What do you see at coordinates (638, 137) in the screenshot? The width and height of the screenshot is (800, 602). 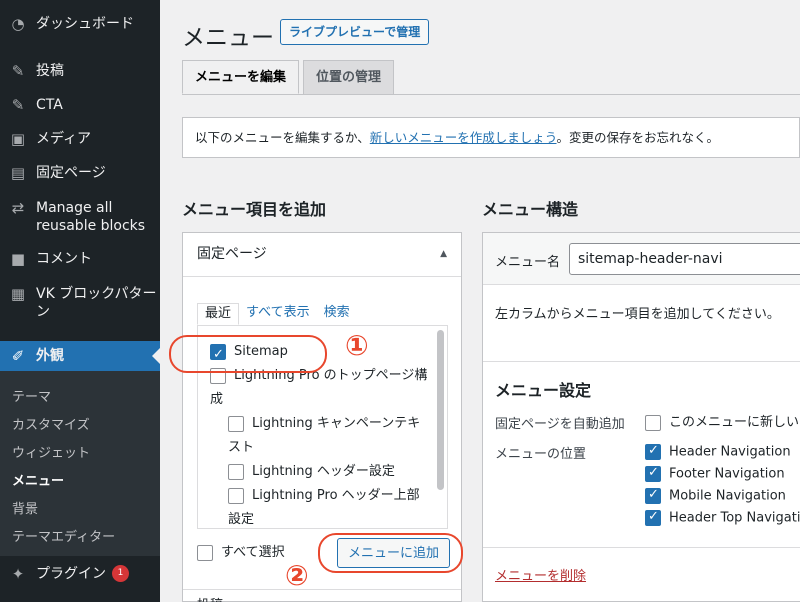 I see `notice-text: 。変更の保存をお忘れなく。` at bounding box center [638, 137].